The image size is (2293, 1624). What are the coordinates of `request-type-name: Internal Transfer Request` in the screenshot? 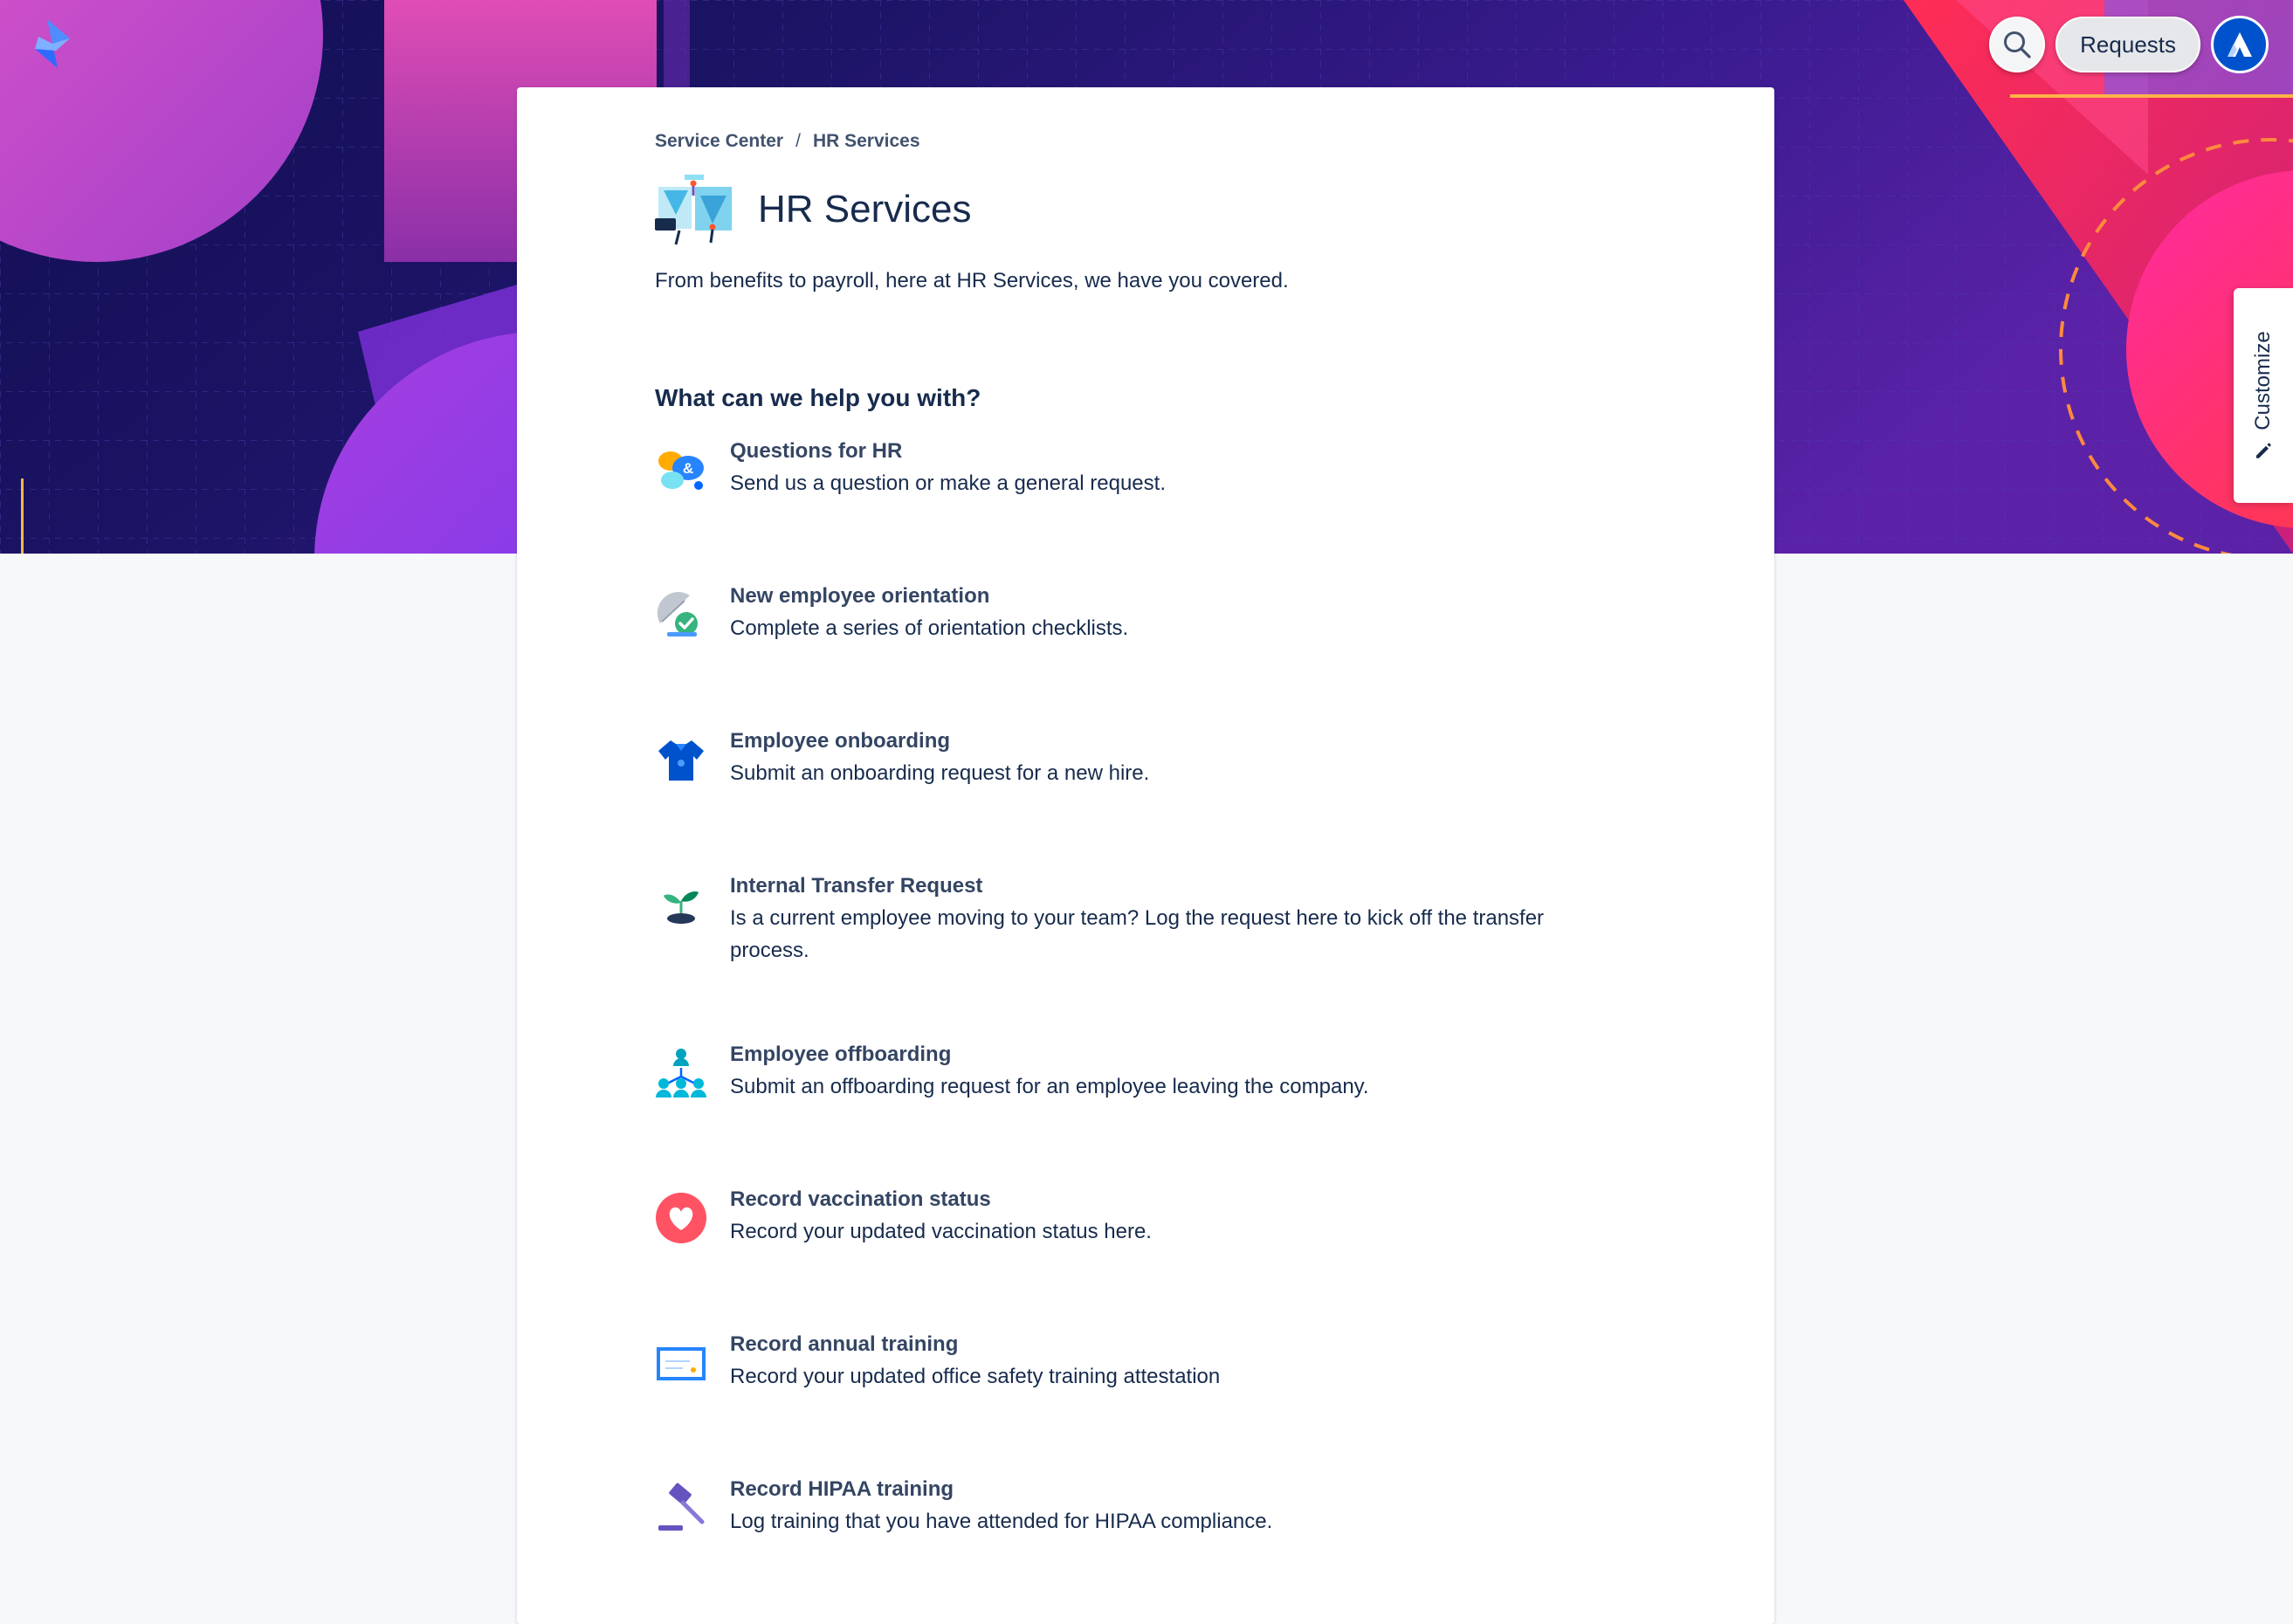 It's located at (856, 886).